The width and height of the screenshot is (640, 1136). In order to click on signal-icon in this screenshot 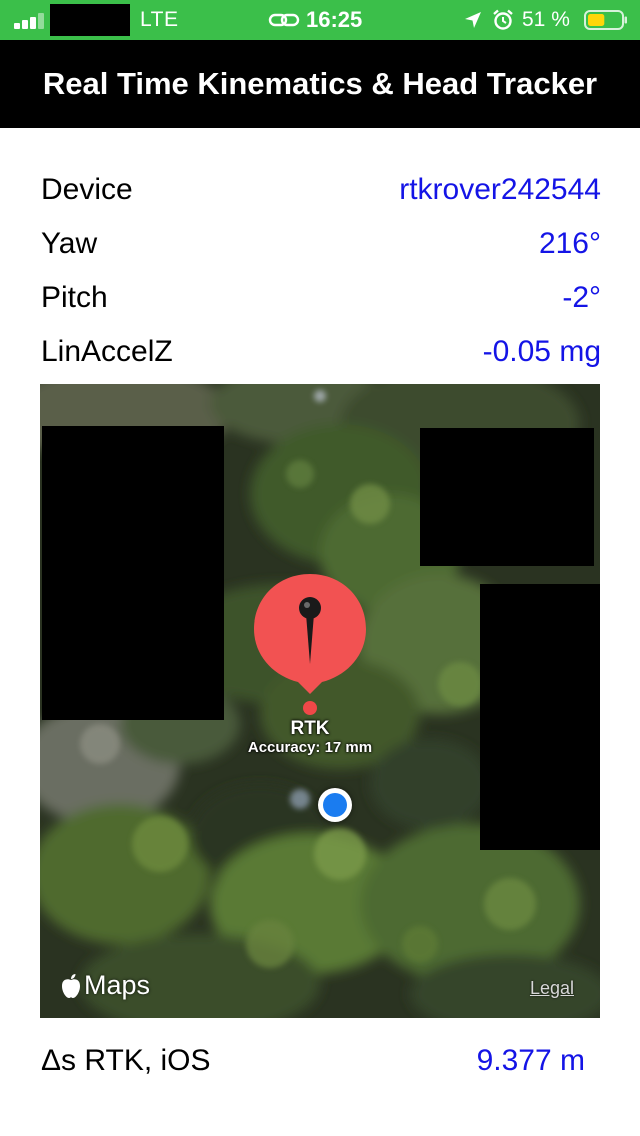, I will do `click(32, 20)`.